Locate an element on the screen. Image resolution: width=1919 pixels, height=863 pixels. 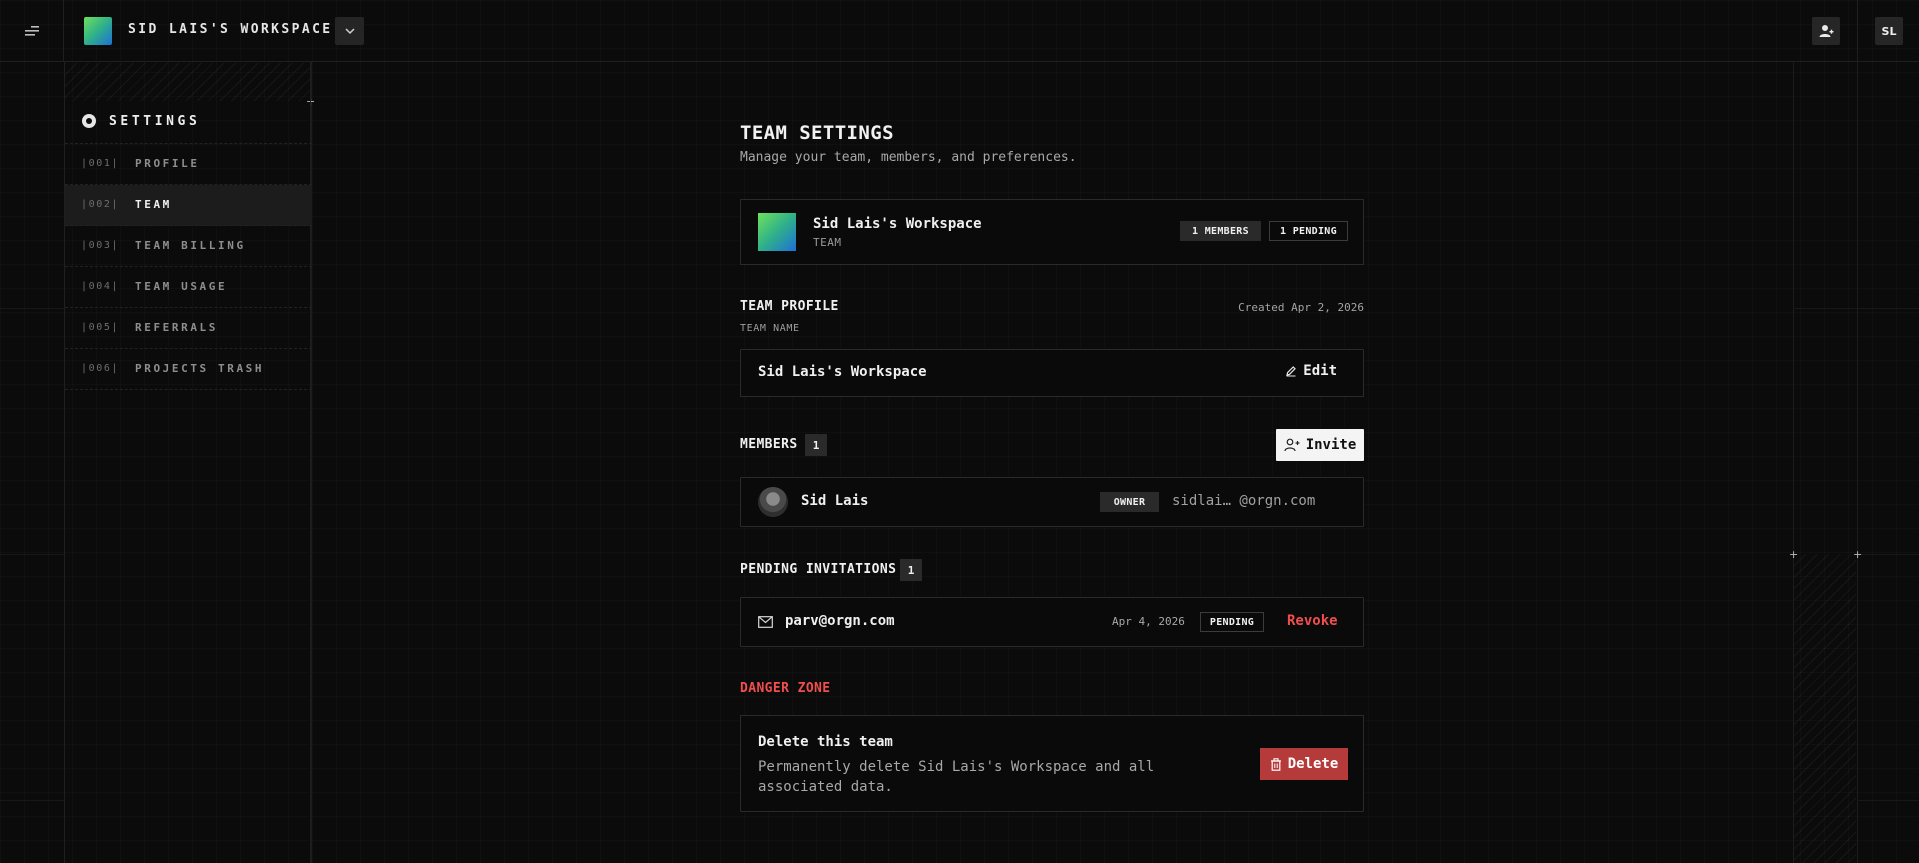
workspace-card-type: TEAM is located at coordinates (827, 242).